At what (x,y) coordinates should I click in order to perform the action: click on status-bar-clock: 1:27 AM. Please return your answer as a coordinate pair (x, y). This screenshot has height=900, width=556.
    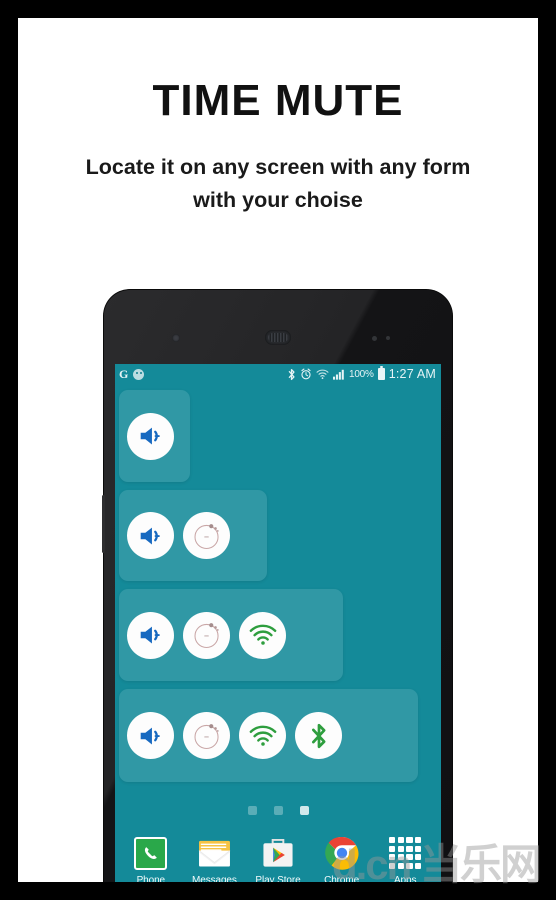
    Looking at the image, I should click on (412, 374).